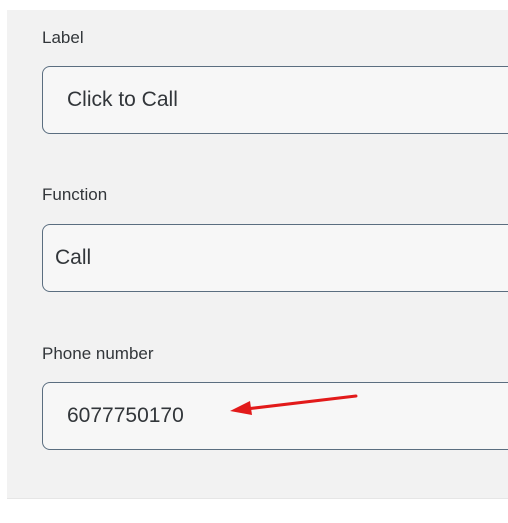  Describe the element at coordinates (122, 99) in the screenshot. I see `label-input-value: Click to Call` at that location.